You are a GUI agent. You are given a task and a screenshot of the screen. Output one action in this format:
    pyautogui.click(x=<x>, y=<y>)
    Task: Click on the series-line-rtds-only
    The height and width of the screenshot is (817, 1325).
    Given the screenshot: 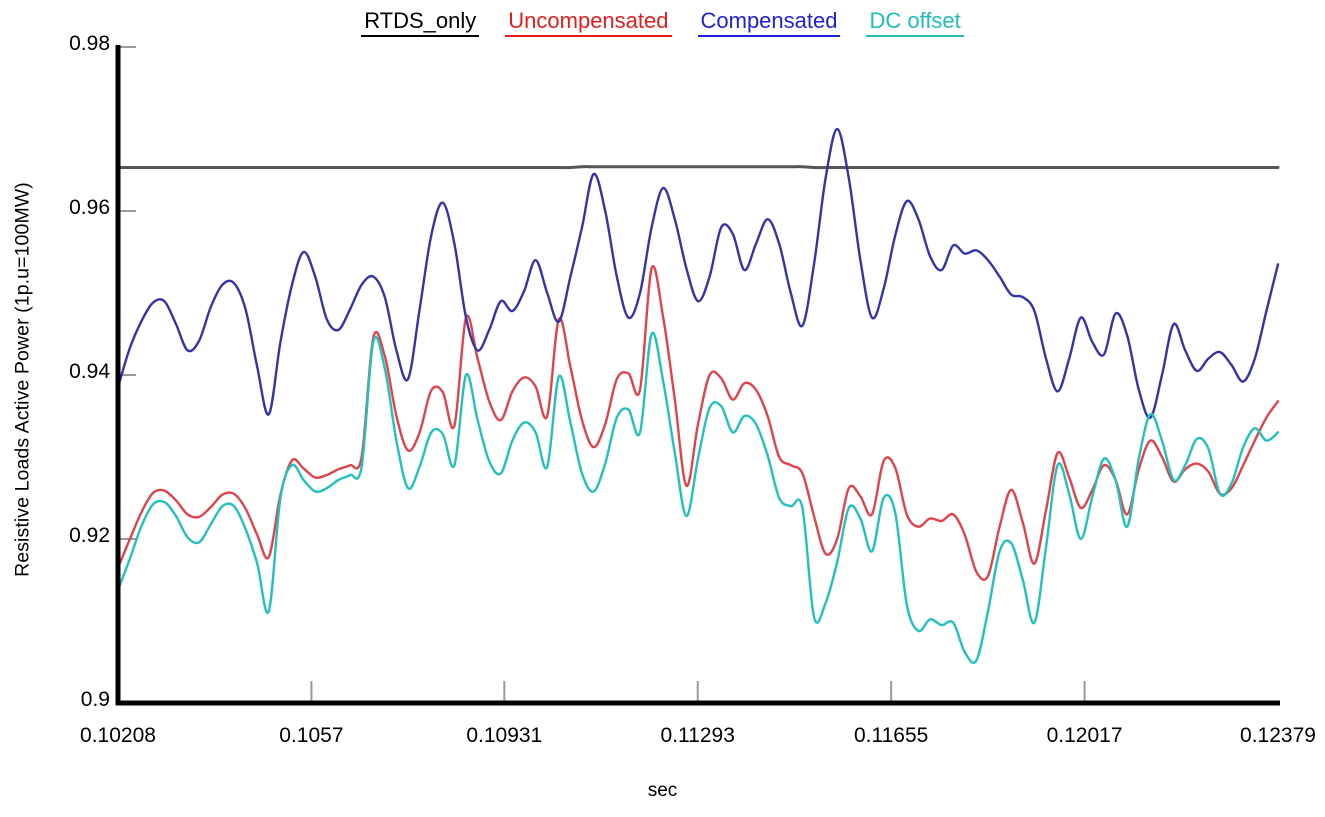 What is the action you would take?
    pyautogui.click(x=698, y=167)
    